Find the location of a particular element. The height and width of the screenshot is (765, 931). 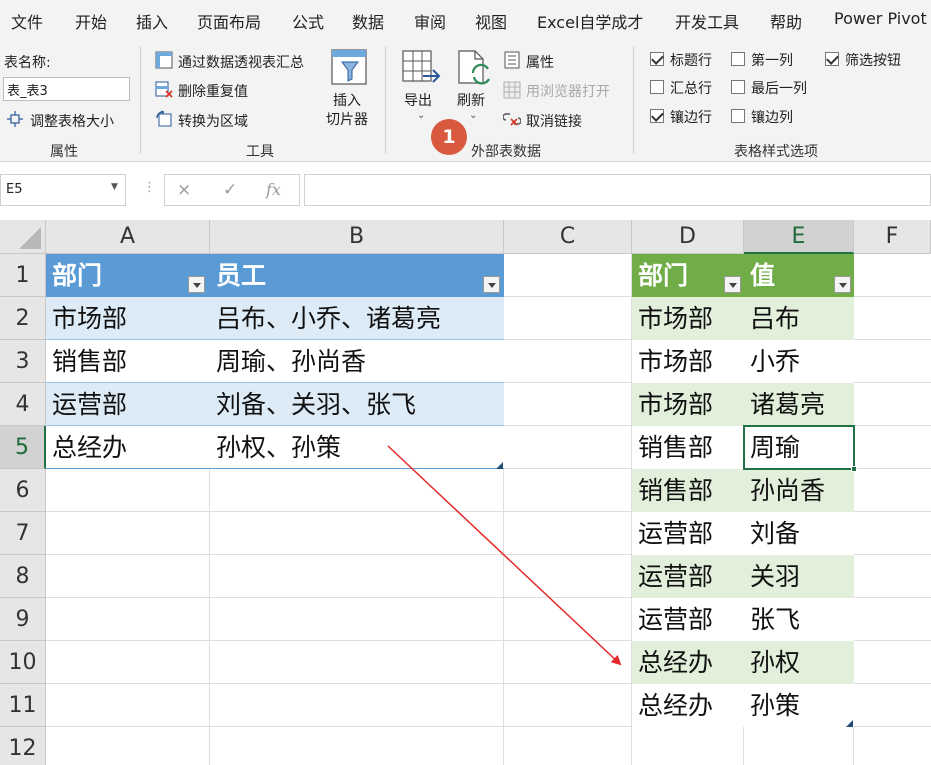

enter-icon: ✓ is located at coordinates (230, 190).